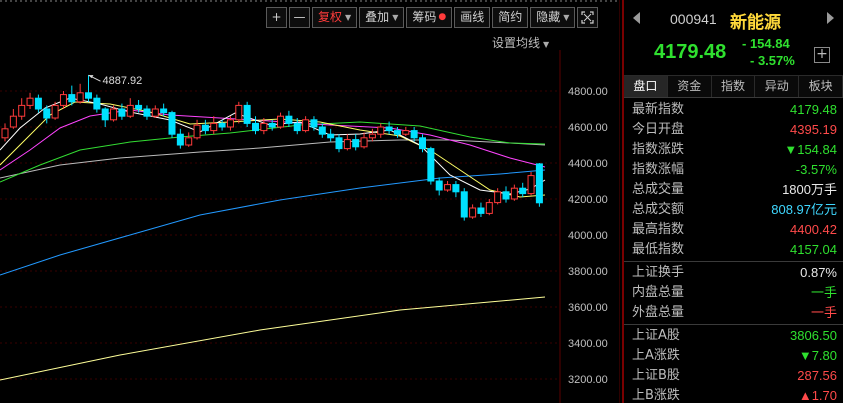 This screenshot has width=843, height=403. What do you see at coordinates (804, 209) in the screenshot?
I see `quote-value: 808.97亿元` at bounding box center [804, 209].